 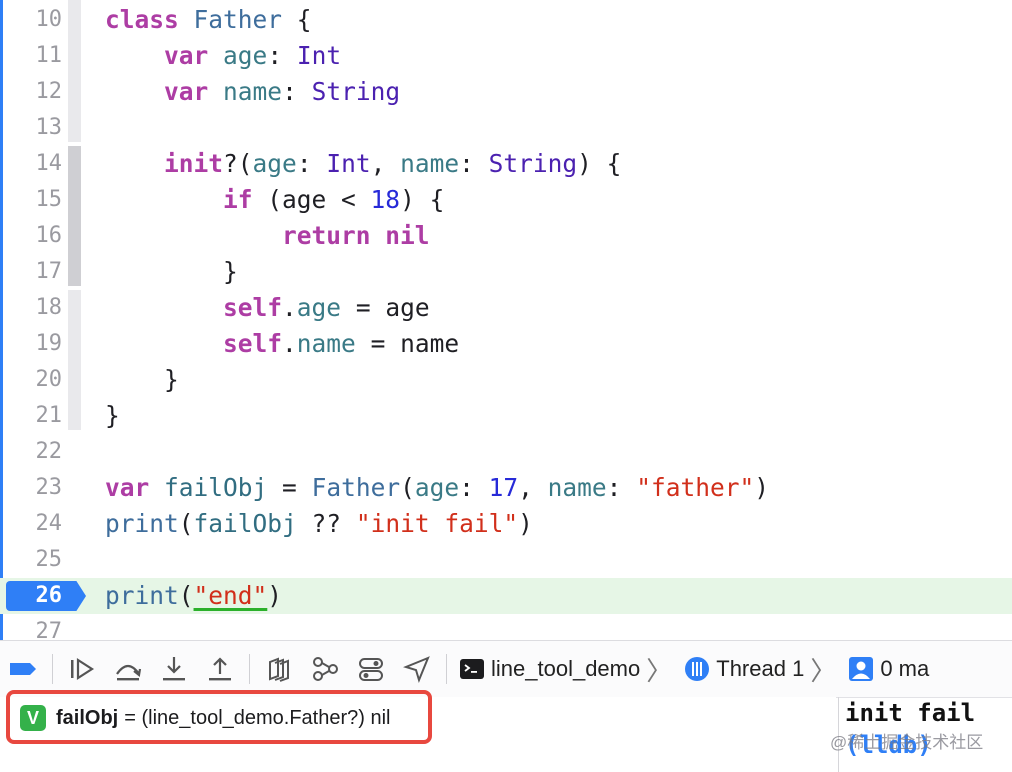 What do you see at coordinates (533, 163) in the screenshot?
I see `code-token: String` at bounding box center [533, 163].